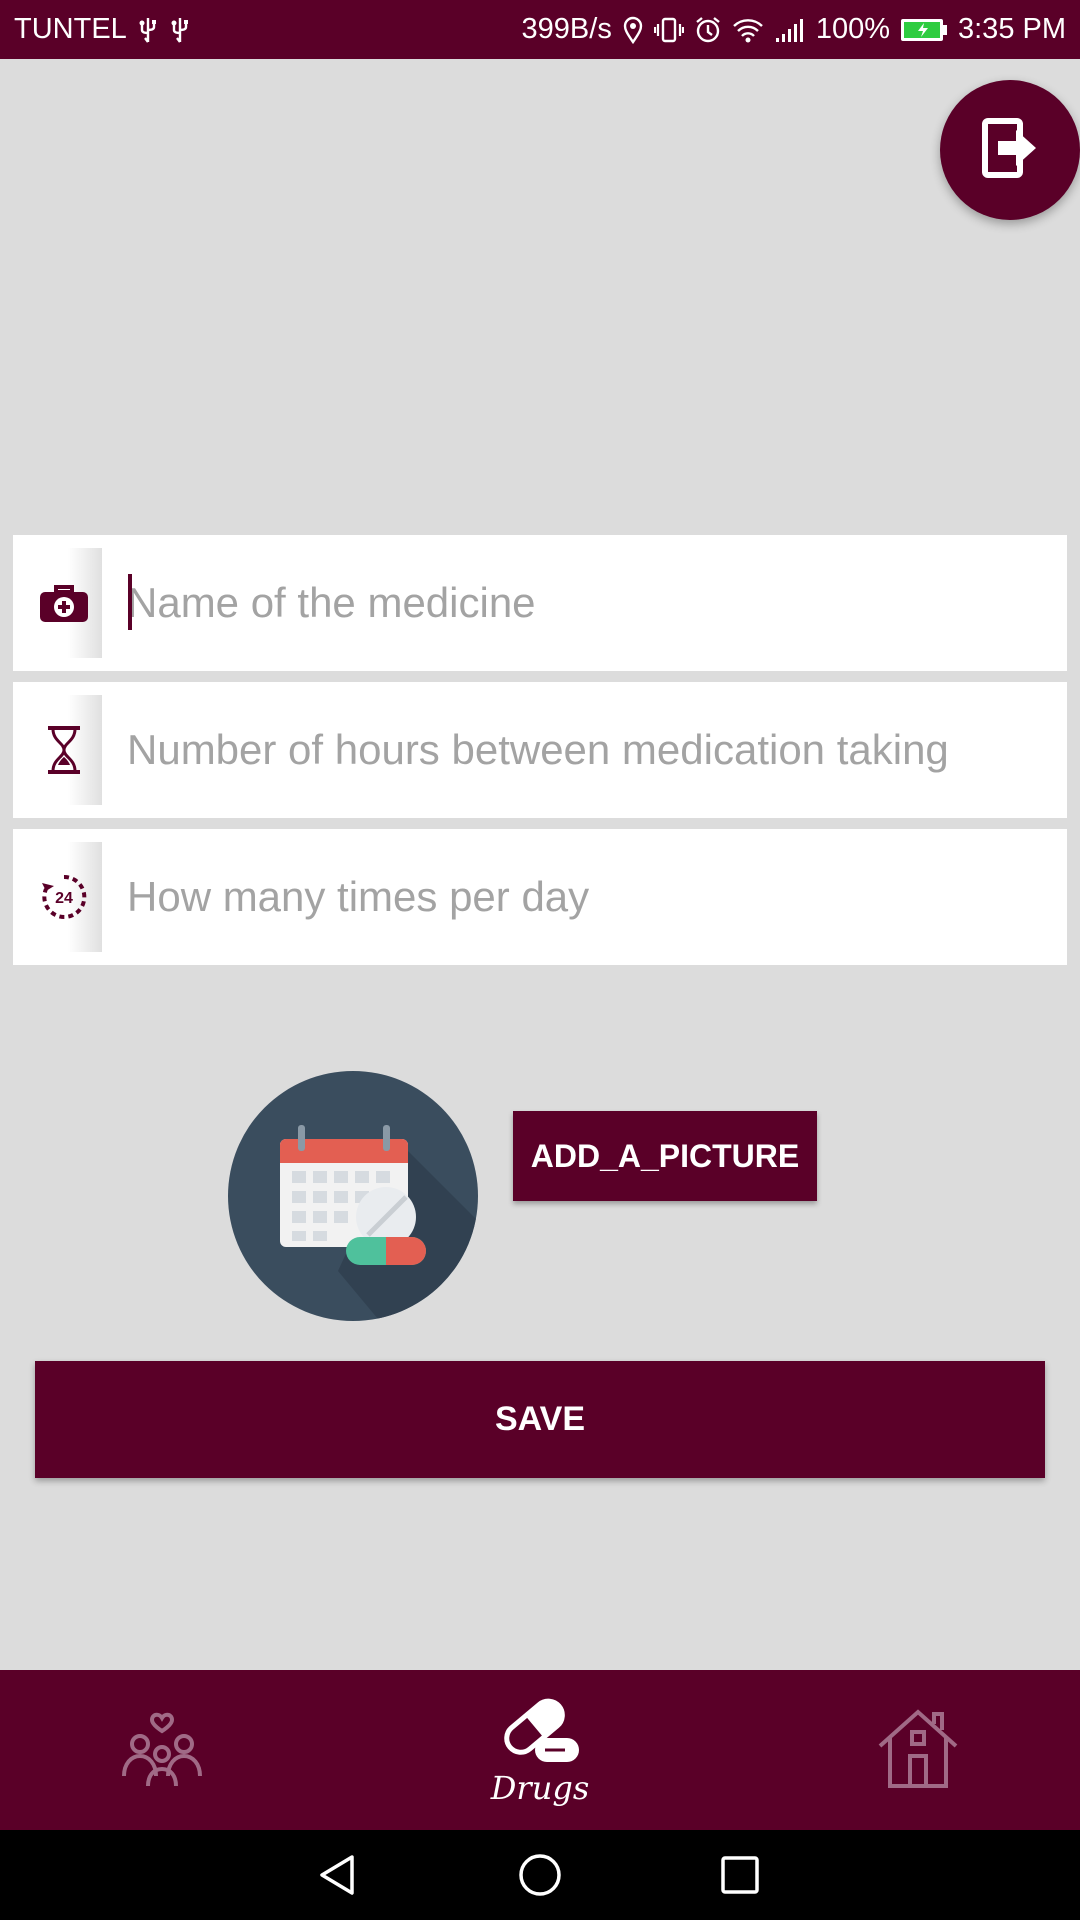 This screenshot has height=1920, width=1080. What do you see at coordinates (665, 1156) in the screenshot?
I see `add-picture-button: ADD_A_PICTURE` at bounding box center [665, 1156].